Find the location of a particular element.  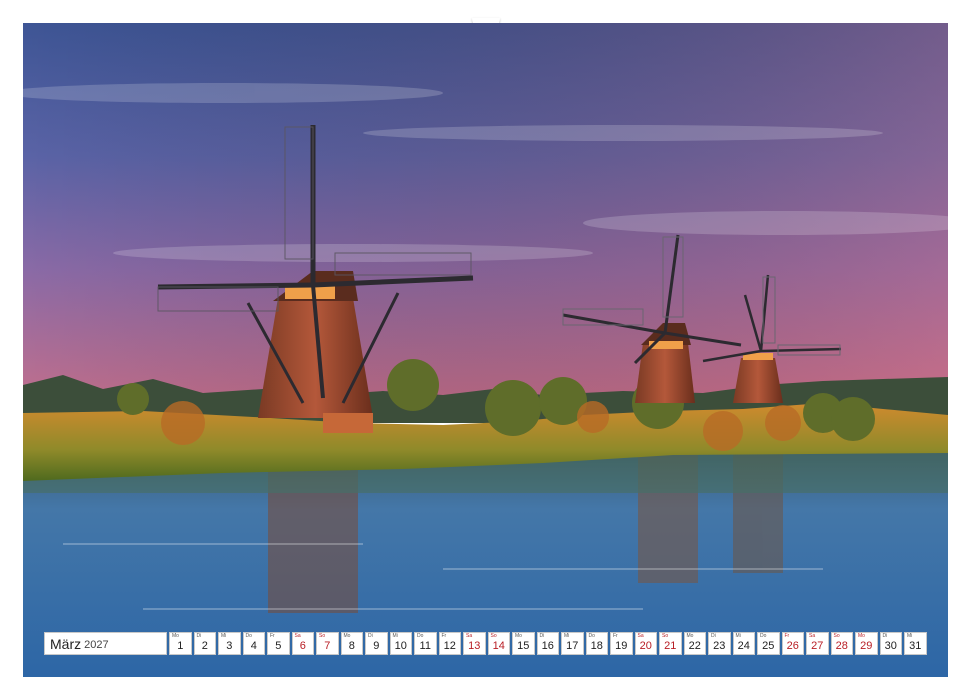

day-number: 6 is located at coordinates (302, 646).